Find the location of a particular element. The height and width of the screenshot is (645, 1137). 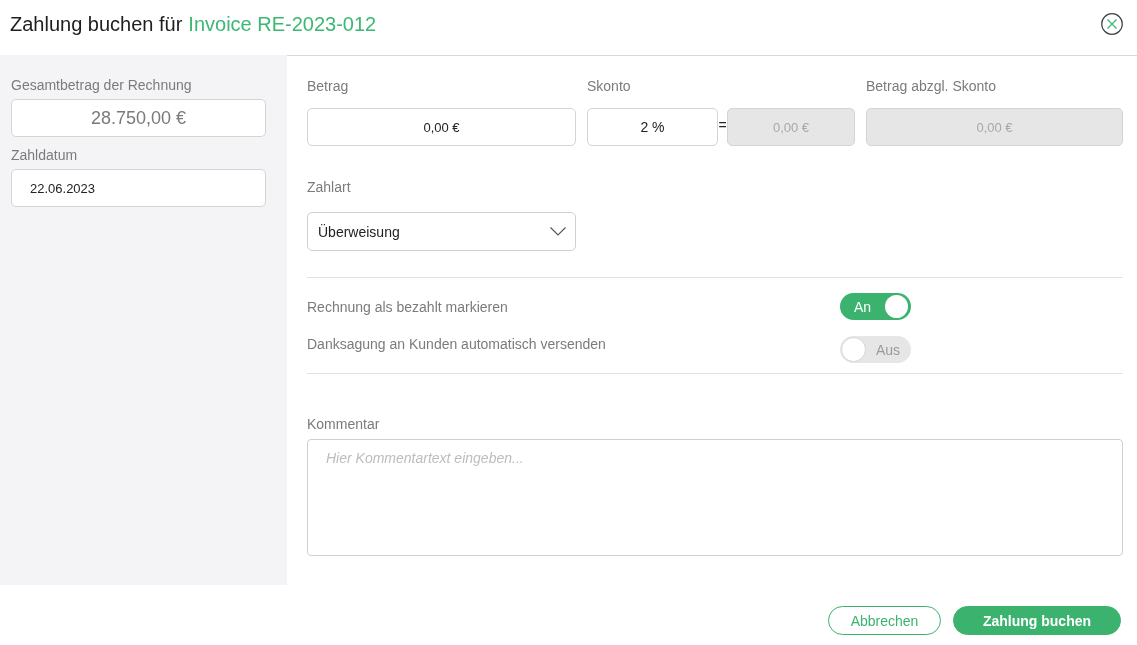

cancel-button: Abbrechen is located at coordinates (884, 620).